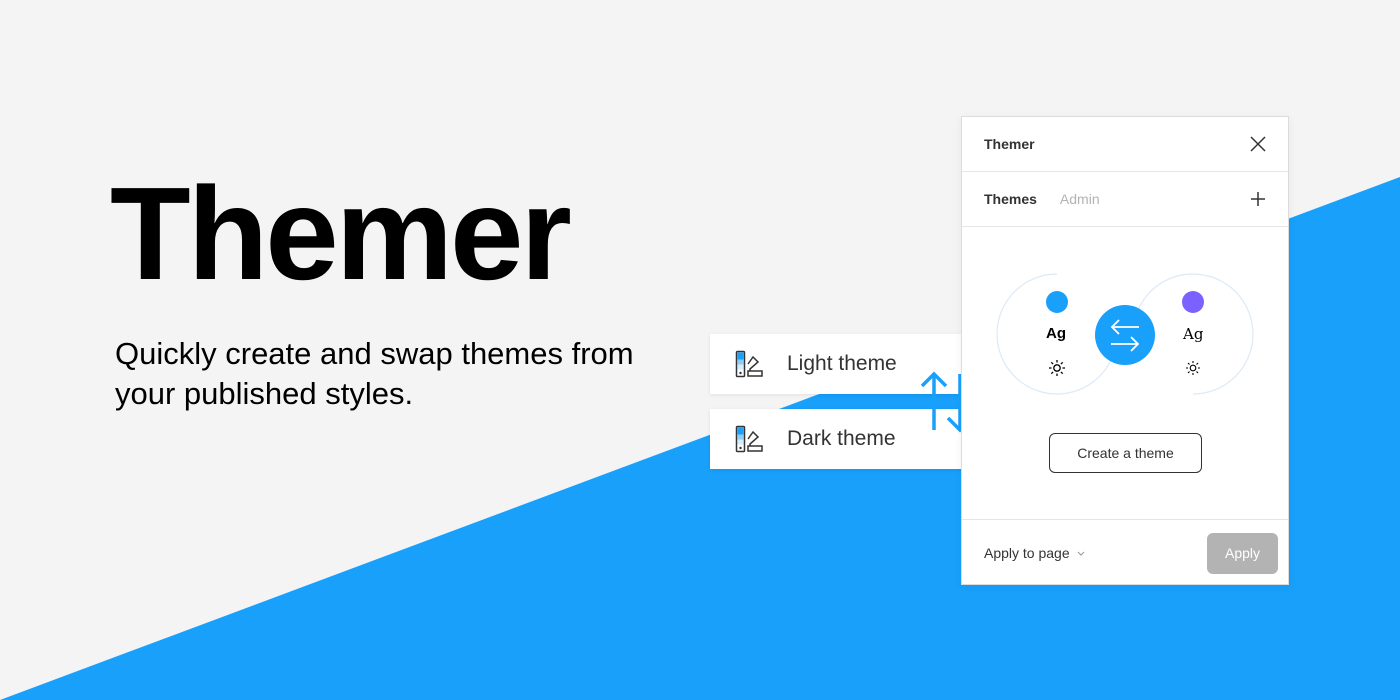  I want to click on tab-admin: Admin, so click(1080, 199).